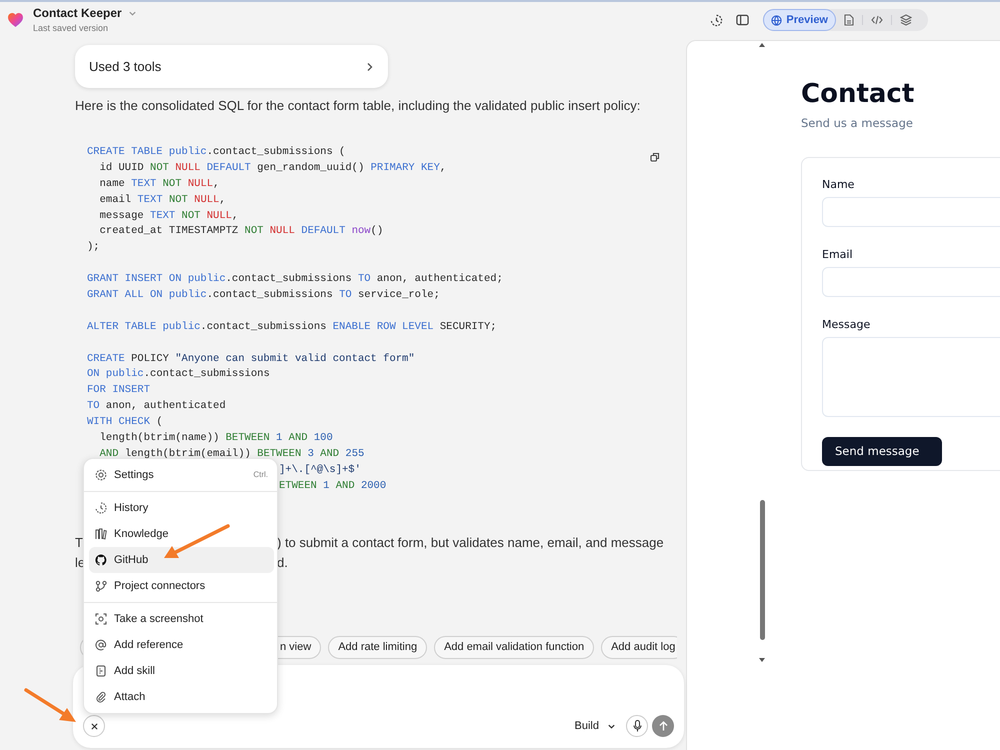  What do you see at coordinates (358, 106) in the screenshot?
I see `message-text: Here is the consolidated SQL for the contact form table, including the validated public insert policy:` at bounding box center [358, 106].